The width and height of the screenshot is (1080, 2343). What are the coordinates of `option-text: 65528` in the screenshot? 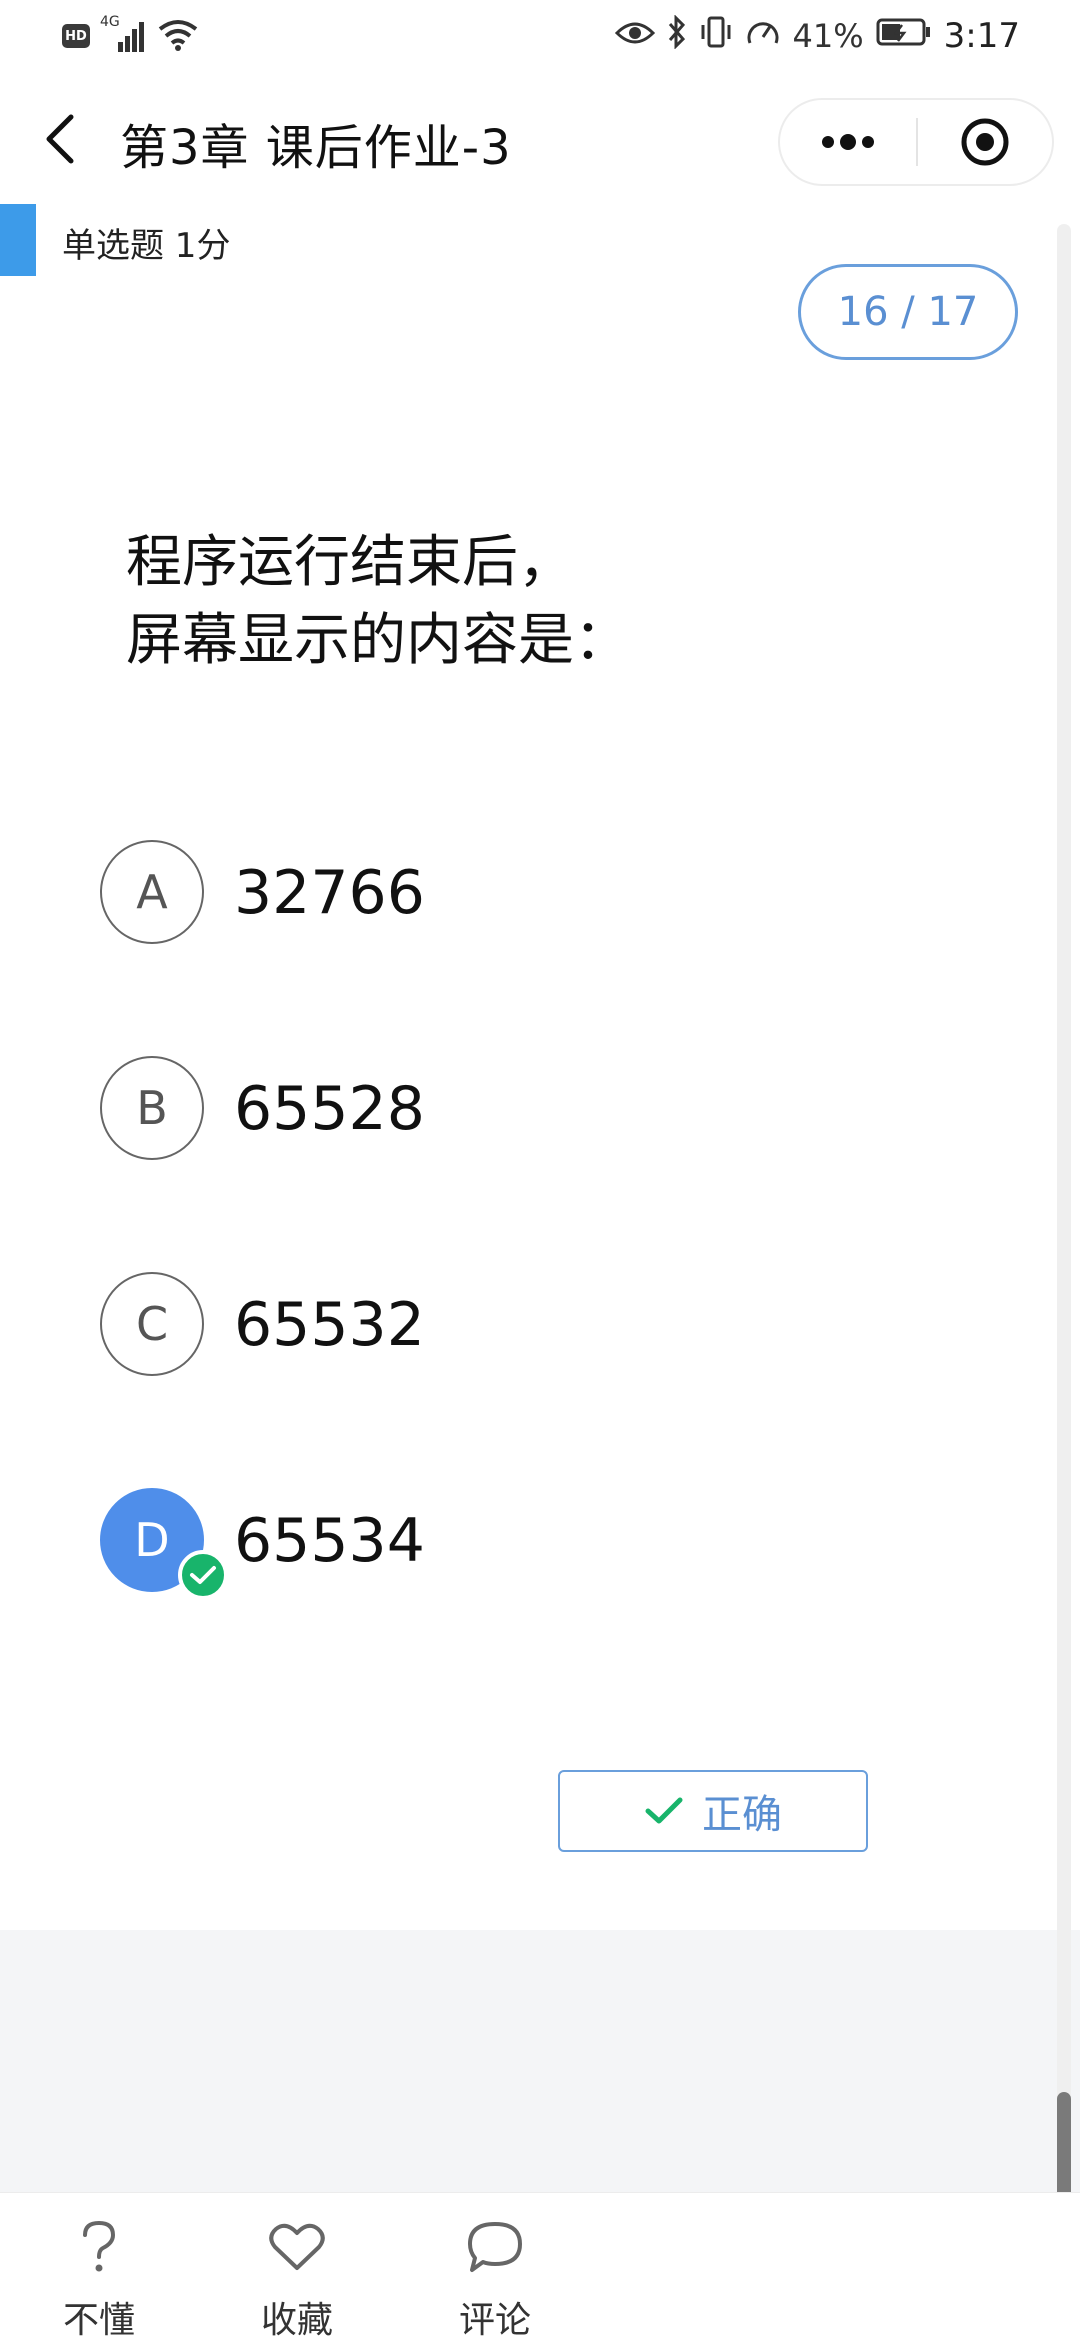 It's located at (329, 1109).